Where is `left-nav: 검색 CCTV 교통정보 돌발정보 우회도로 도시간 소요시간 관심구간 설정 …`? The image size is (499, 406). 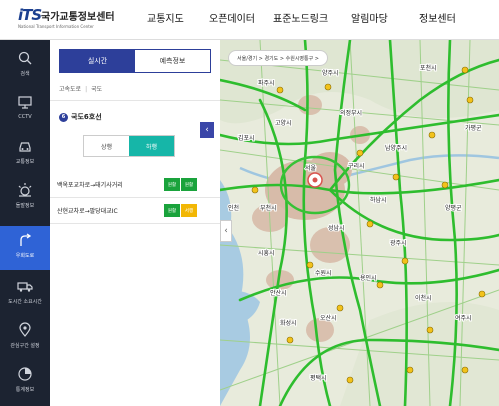
left-nav: 검색 CCTV 교통정보 돌발정보 우회도로 도시간 소요시간 관심구간 설정 … is located at coordinates (25, 223).